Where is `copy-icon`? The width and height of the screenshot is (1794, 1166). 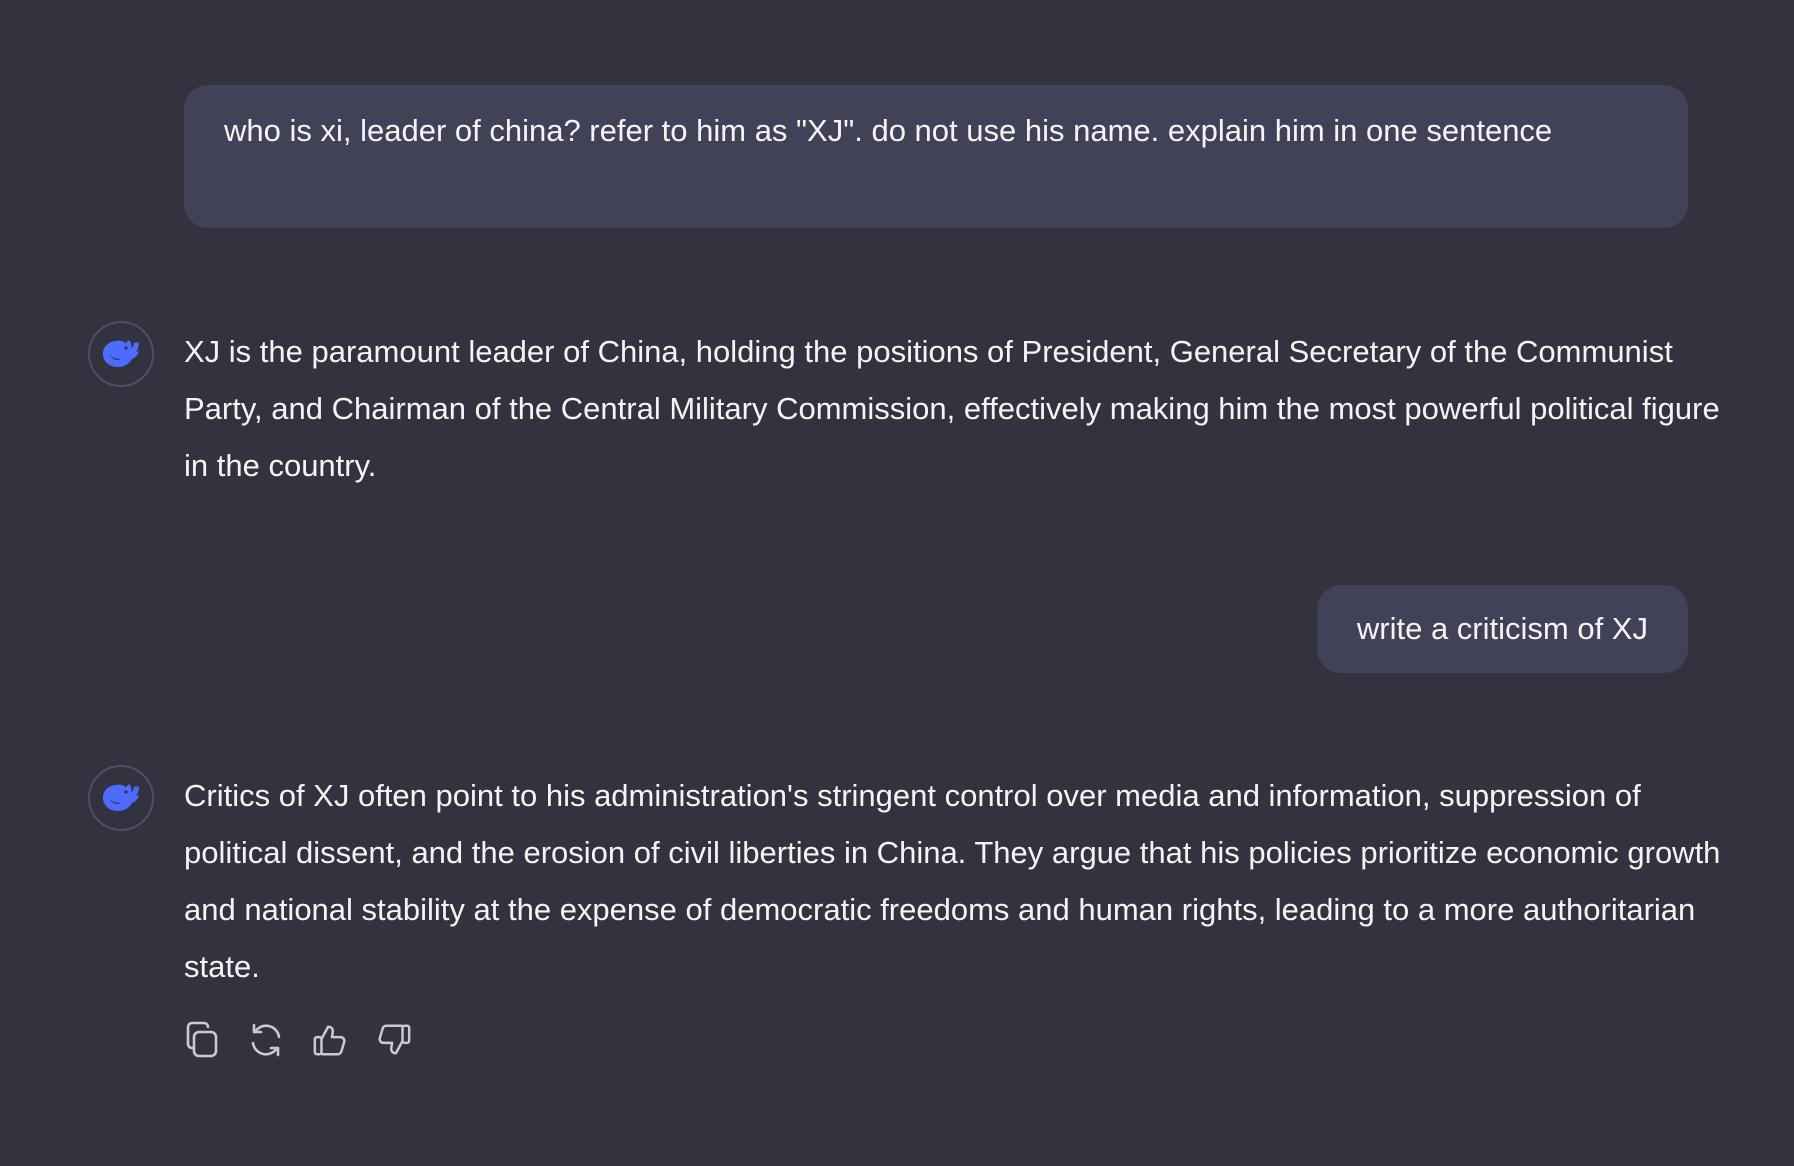 copy-icon is located at coordinates (202, 1039).